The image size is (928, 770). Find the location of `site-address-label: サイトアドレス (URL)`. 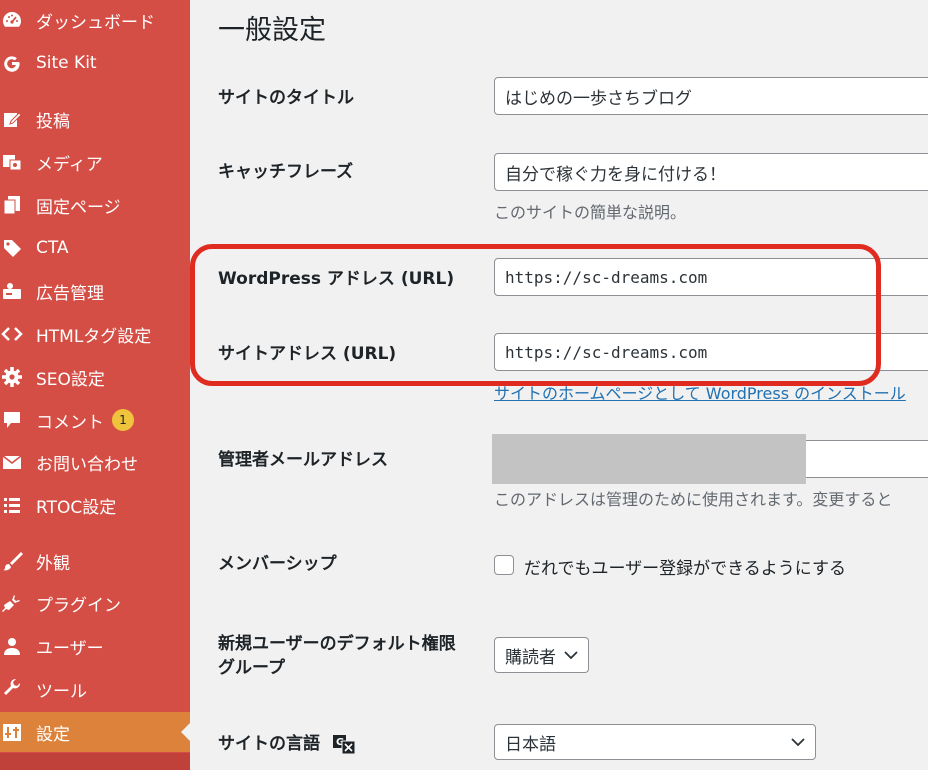

site-address-label: サイトアドレス (URL) is located at coordinates (307, 354).